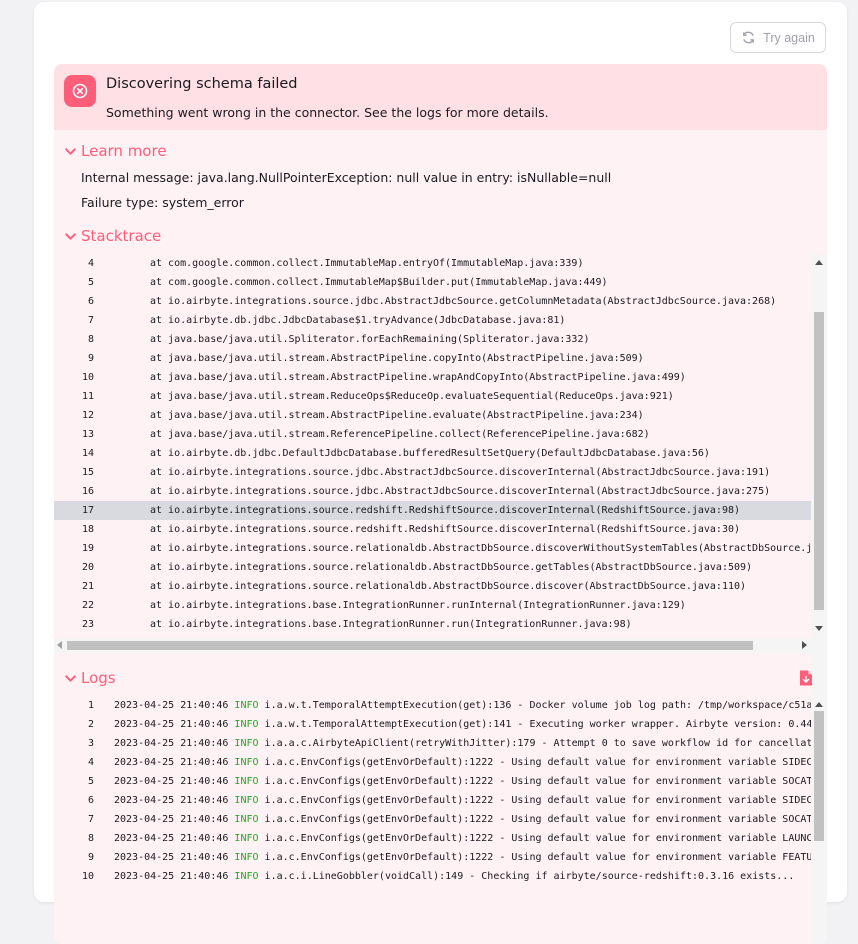  I want to click on scroll-down-arrow-icon, so click(819, 628).